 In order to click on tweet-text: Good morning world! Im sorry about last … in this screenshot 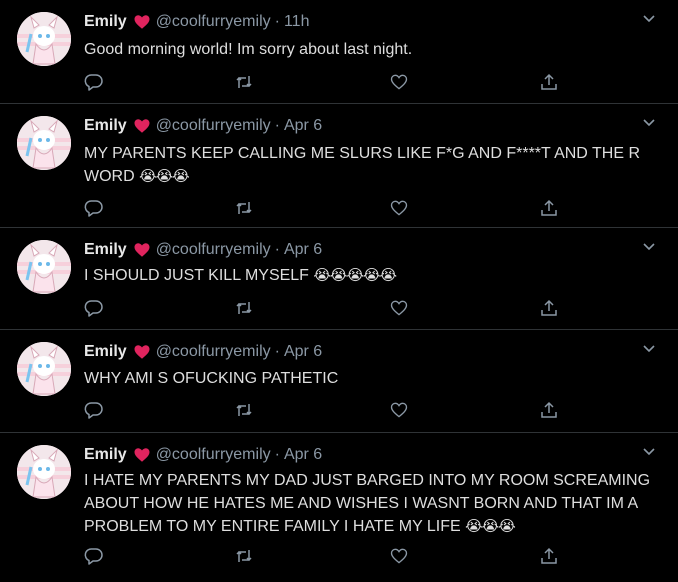, I will do `click(369, 49)`.